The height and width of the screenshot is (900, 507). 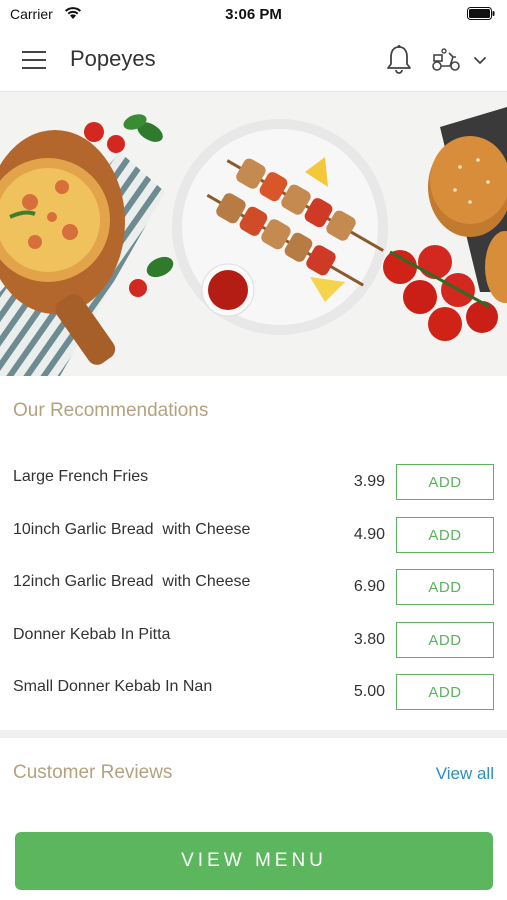 I want to click on status-bar: Carrier 3:06 PM, so click(x=253, y=14).